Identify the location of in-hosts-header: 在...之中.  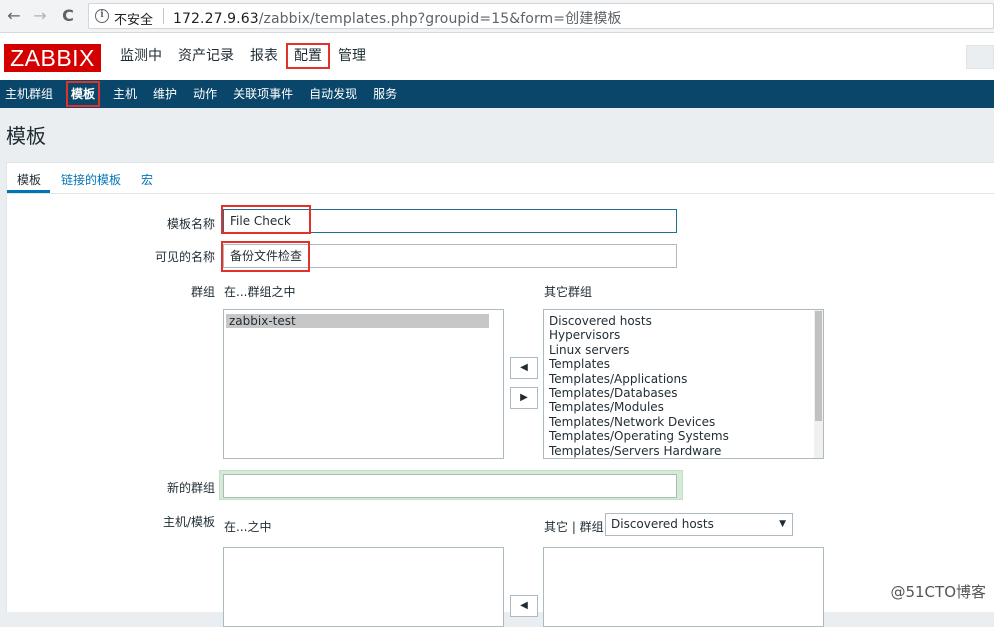
(247, 526).